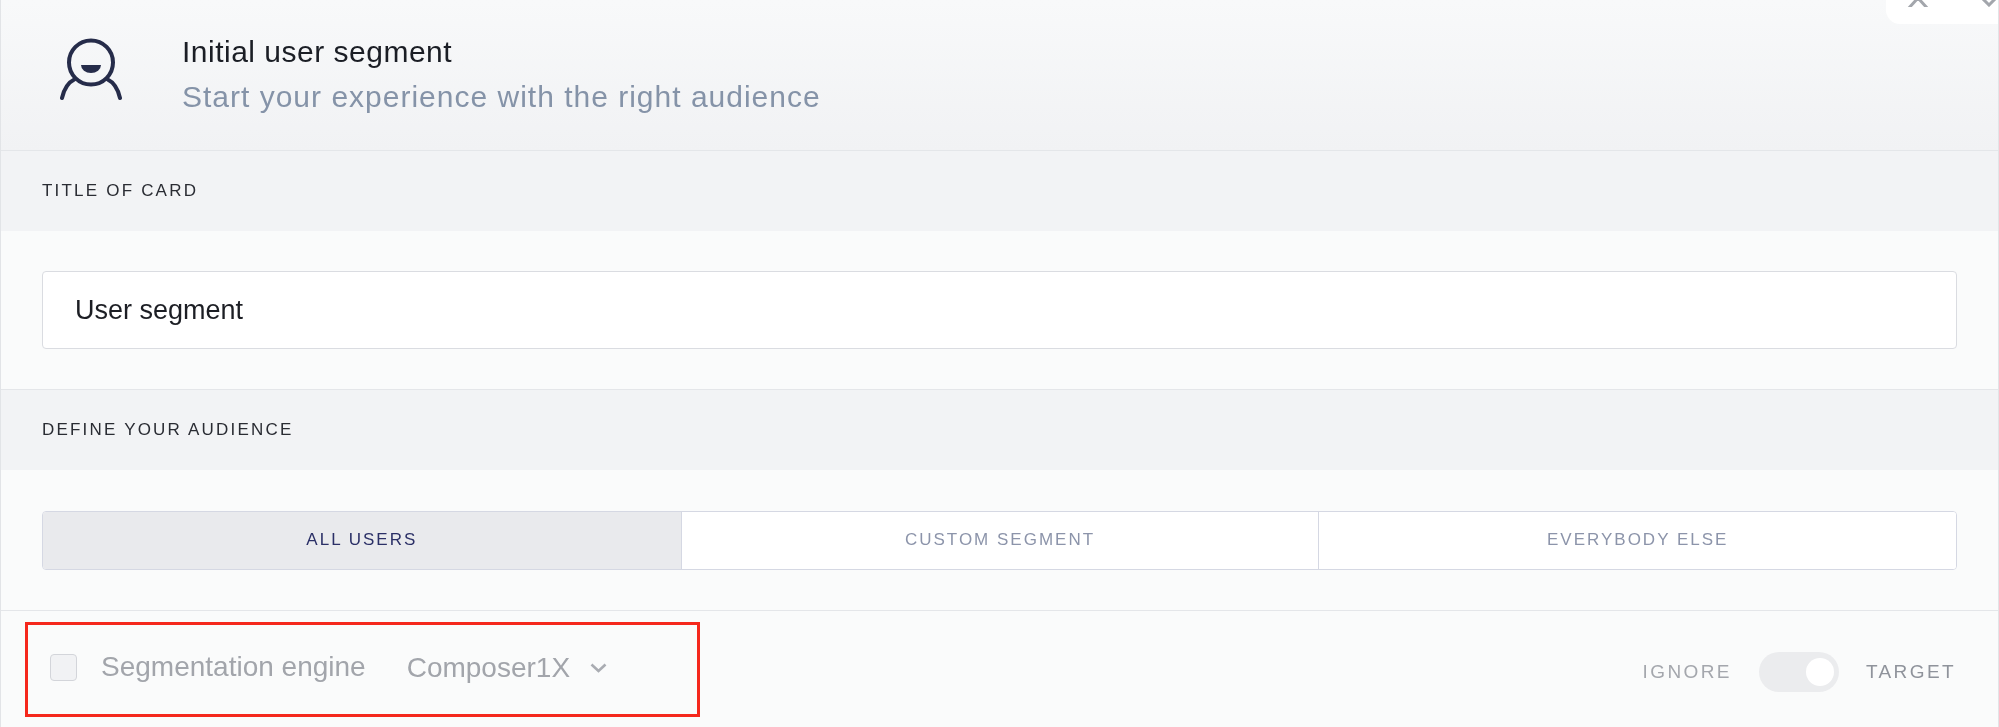 This screenshot has width=1999, height=727. Describe the element at coordinates (120, 191) in the screenshot. I see `section-heading: TITLE OF CARD` at that location.